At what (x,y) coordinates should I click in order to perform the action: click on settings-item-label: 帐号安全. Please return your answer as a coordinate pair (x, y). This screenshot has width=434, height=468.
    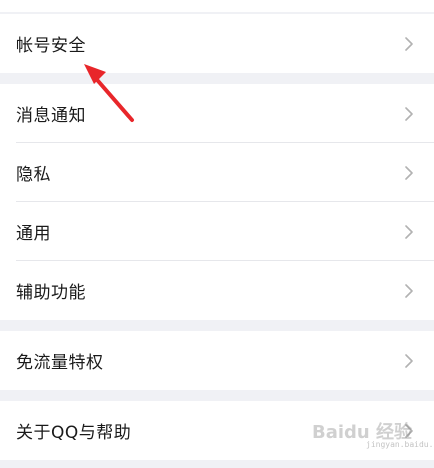
    Looking at the image, I should click on (51, 46).